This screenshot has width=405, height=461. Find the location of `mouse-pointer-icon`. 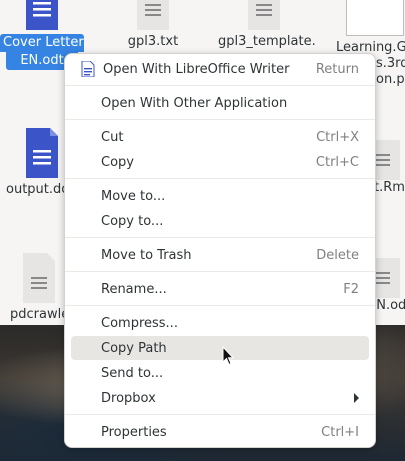

mouse-pointer-icon is located at coordinates (228, 355).